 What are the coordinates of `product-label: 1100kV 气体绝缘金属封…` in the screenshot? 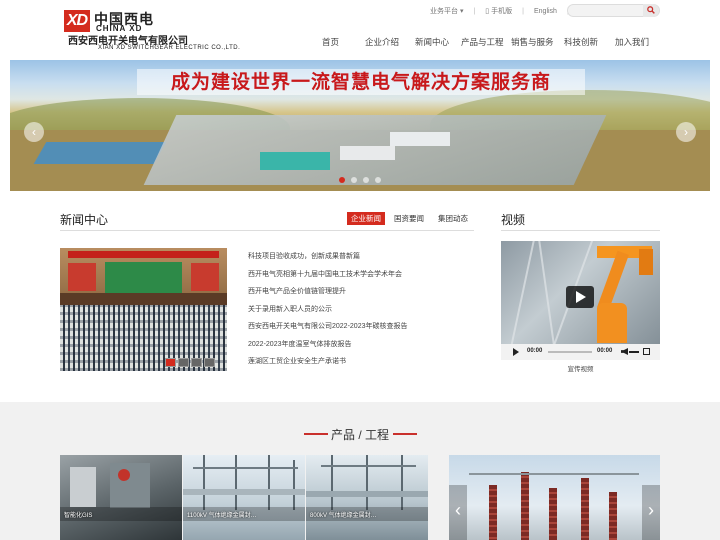 It's located at (222, 516).